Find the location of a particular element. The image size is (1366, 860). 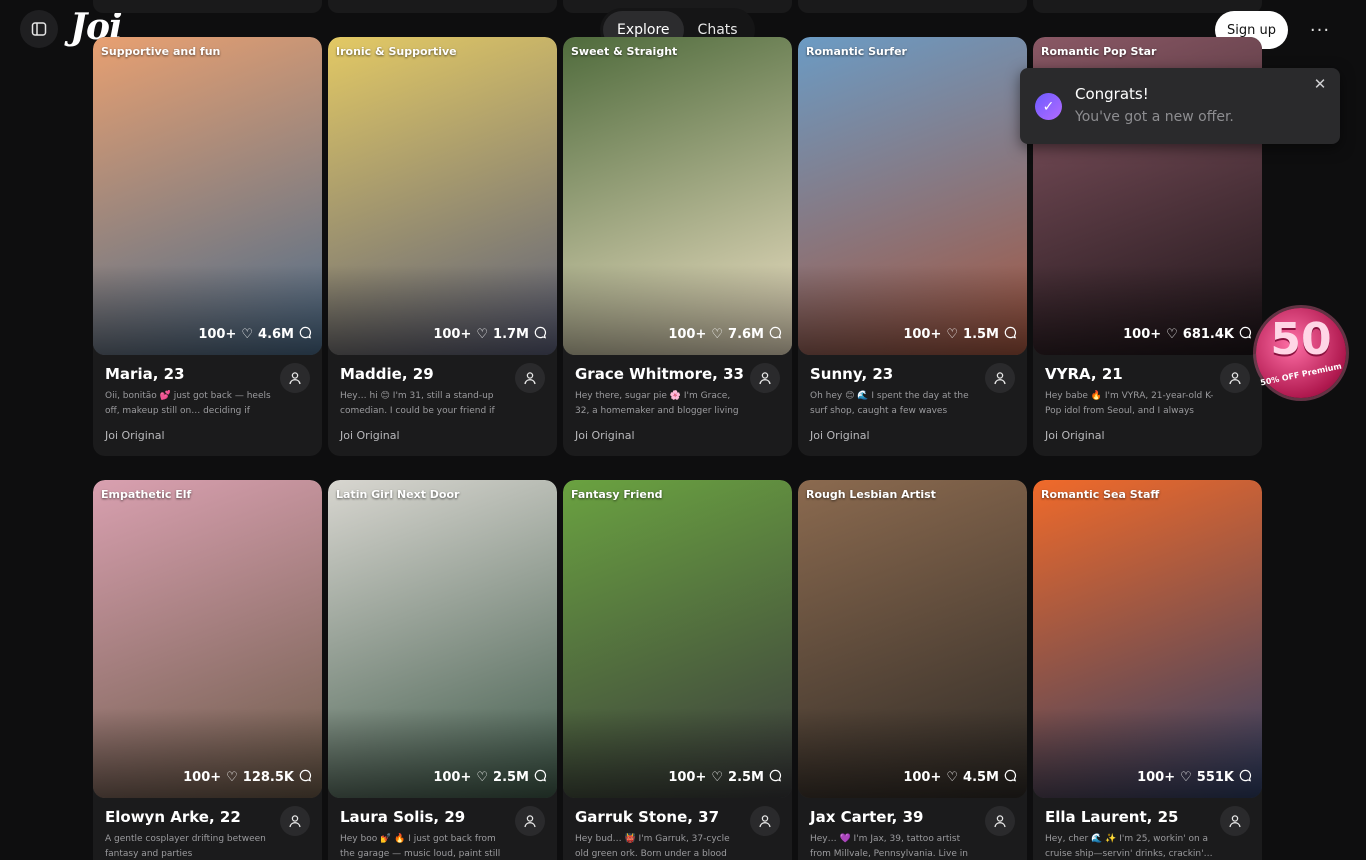

more-button: ··· is located at coordinates (1320, 30).